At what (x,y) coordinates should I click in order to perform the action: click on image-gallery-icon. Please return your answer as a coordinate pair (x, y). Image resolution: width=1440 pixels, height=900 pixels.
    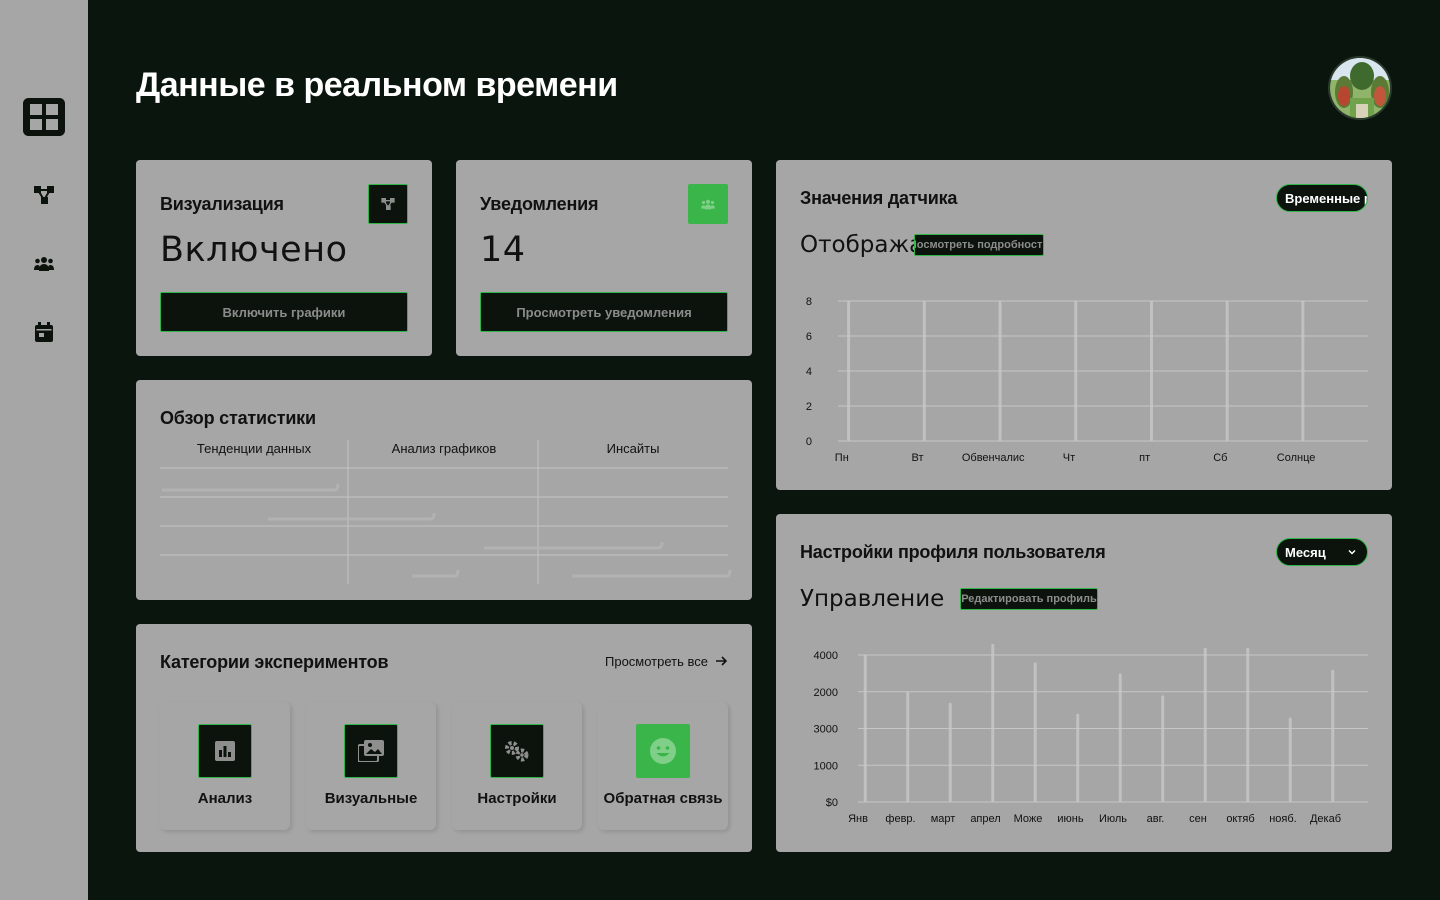
    Looking at the image, I should click on (371, 751).